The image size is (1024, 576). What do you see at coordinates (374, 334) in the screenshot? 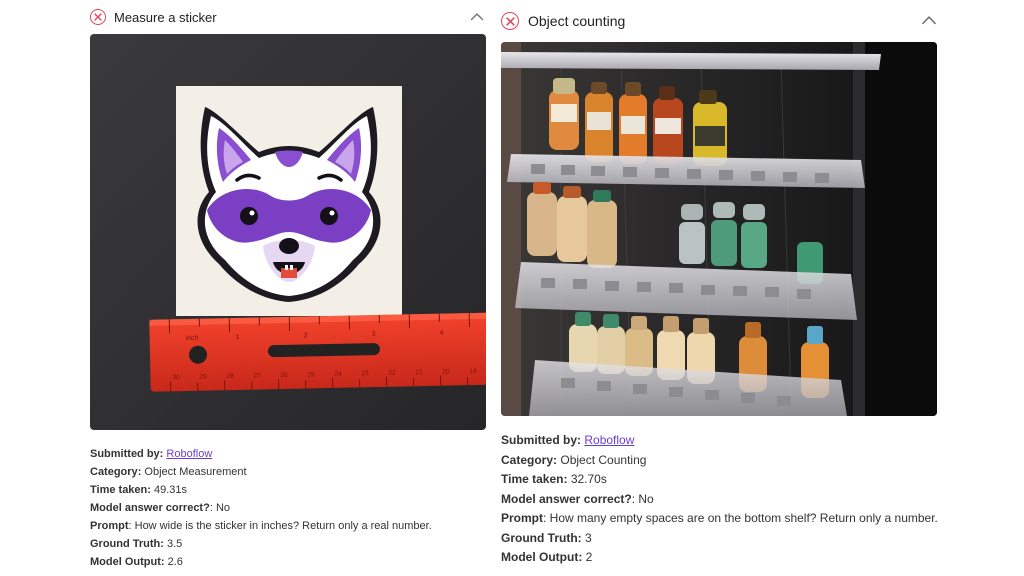
I see `ruler-number: 3` at bounding box center [374, 334].